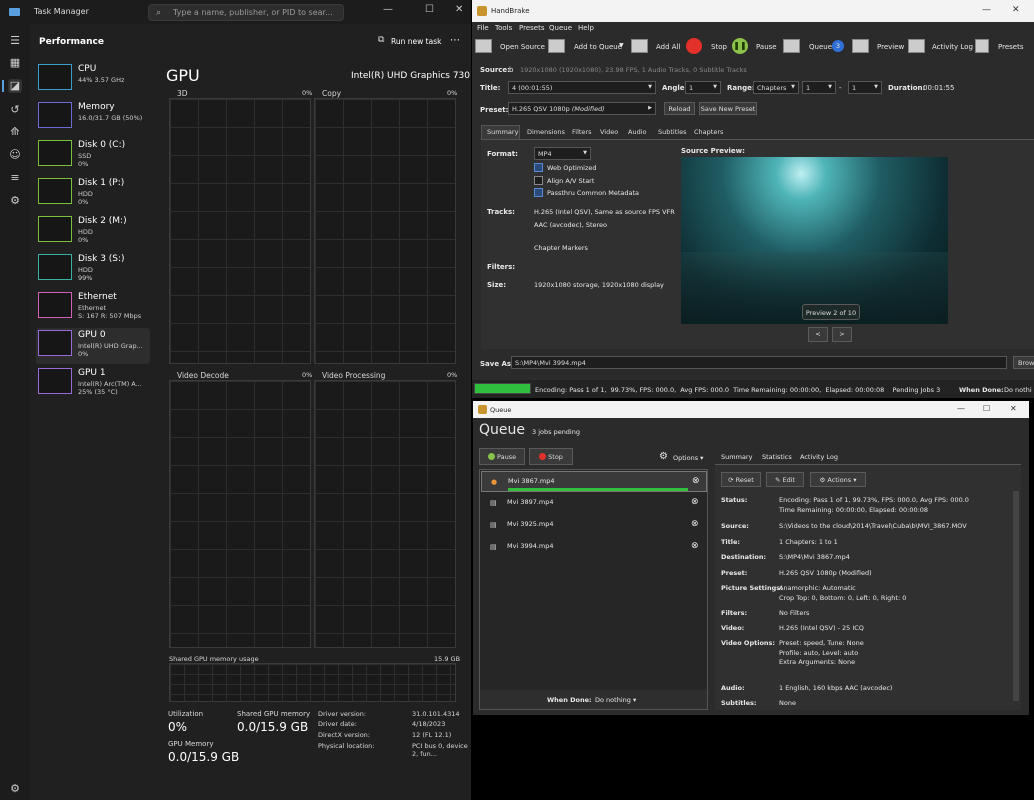 This screenshot has height=800, width=1034. What do you see at coordinates (594, 547) in the screenshot?
I see `queue-item: ▤ Mvi 3994.mp4 ⊗` at bounding box center [594, 547].